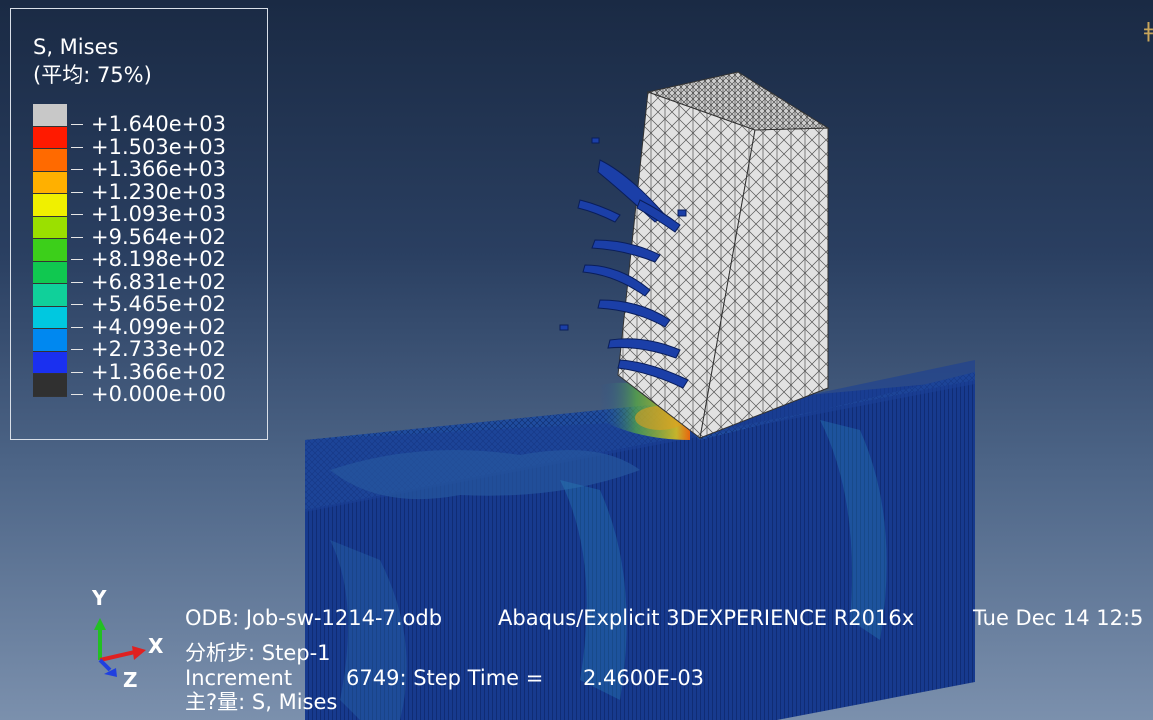 This screenshot has height=720, width=1153. What do you see at coordinates (147, 372) in the screenshot?
I see `legend-value: +1.366e+02` at bounding box center [147, 372].